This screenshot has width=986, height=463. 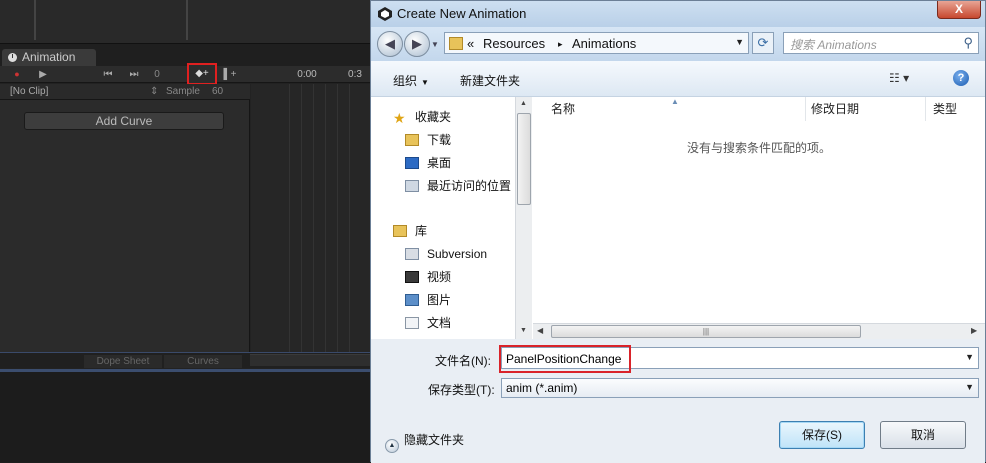 I want to click on timeline-next-label: 0:3, so click(x=355, y=74).